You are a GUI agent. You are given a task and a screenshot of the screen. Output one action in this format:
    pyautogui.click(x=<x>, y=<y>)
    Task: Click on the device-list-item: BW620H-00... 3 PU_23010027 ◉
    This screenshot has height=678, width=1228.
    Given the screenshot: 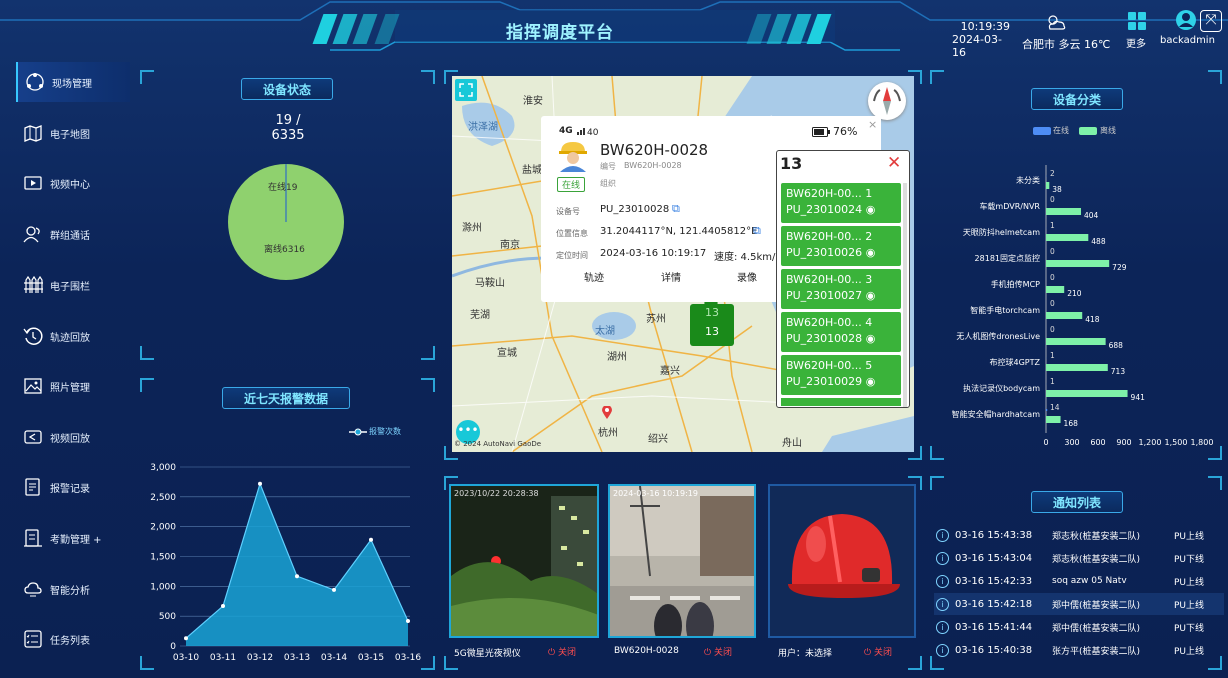 What is the action you would take?
    pyautogui.click(x=841, y=289)
    